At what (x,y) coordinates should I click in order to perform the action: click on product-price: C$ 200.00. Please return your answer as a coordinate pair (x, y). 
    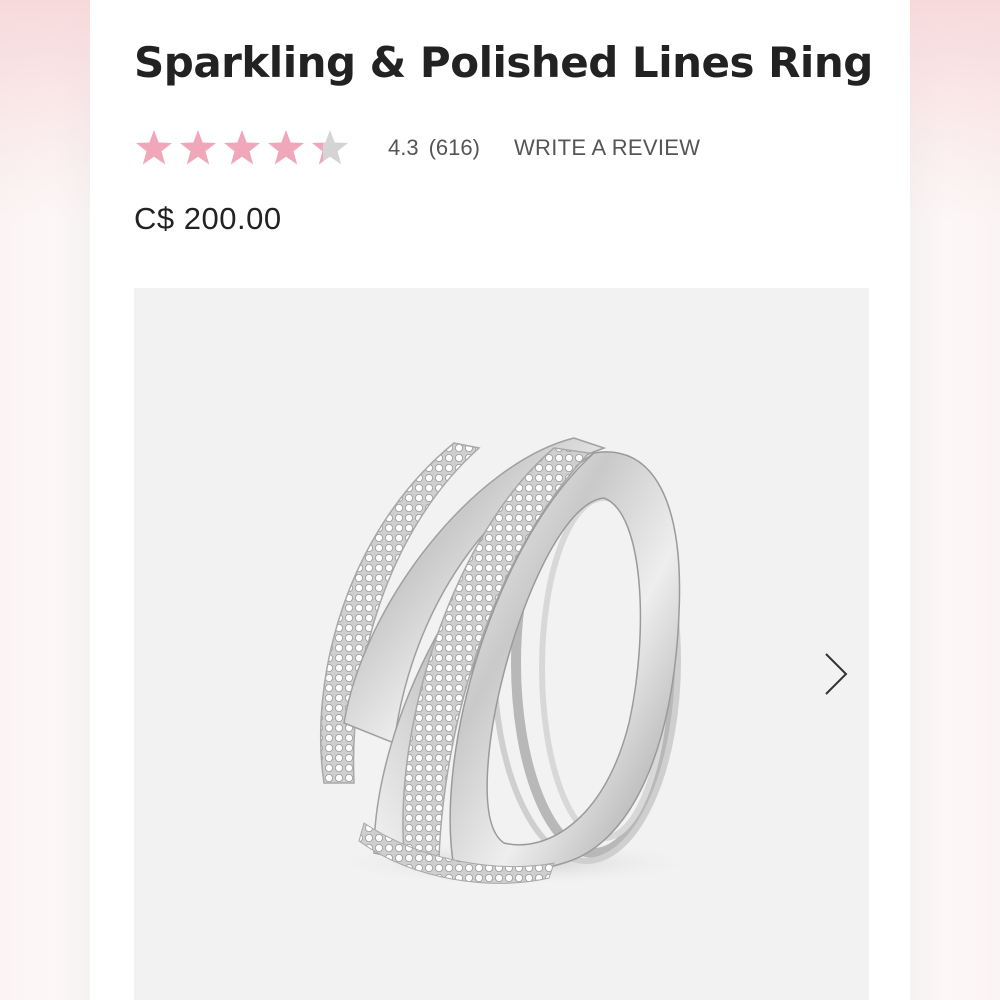
    Looking at the image, I should click on (208, 218).